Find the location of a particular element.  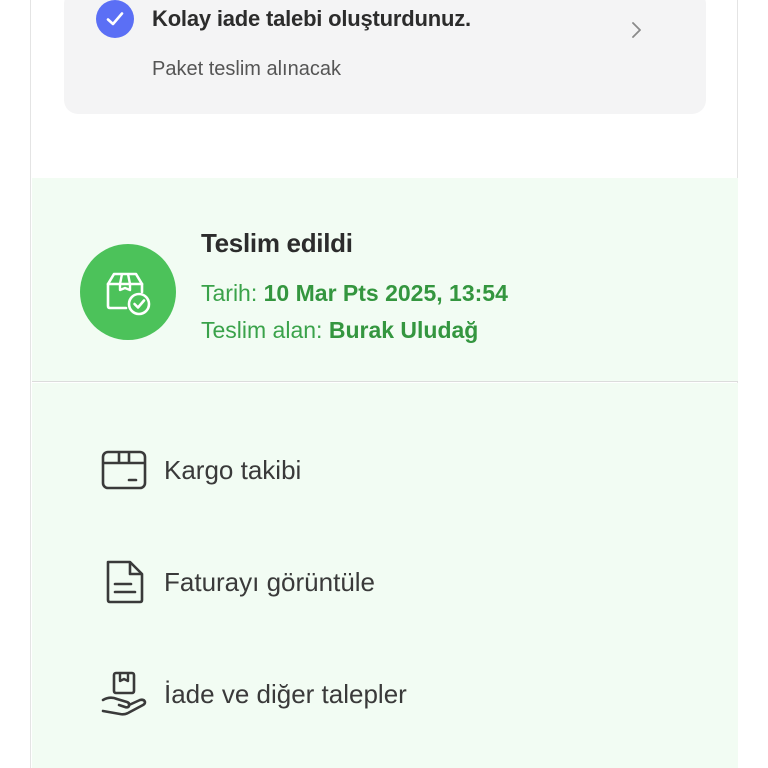

return-requests-label: İade ve diğer talepler is located at coordinates (285, 693).